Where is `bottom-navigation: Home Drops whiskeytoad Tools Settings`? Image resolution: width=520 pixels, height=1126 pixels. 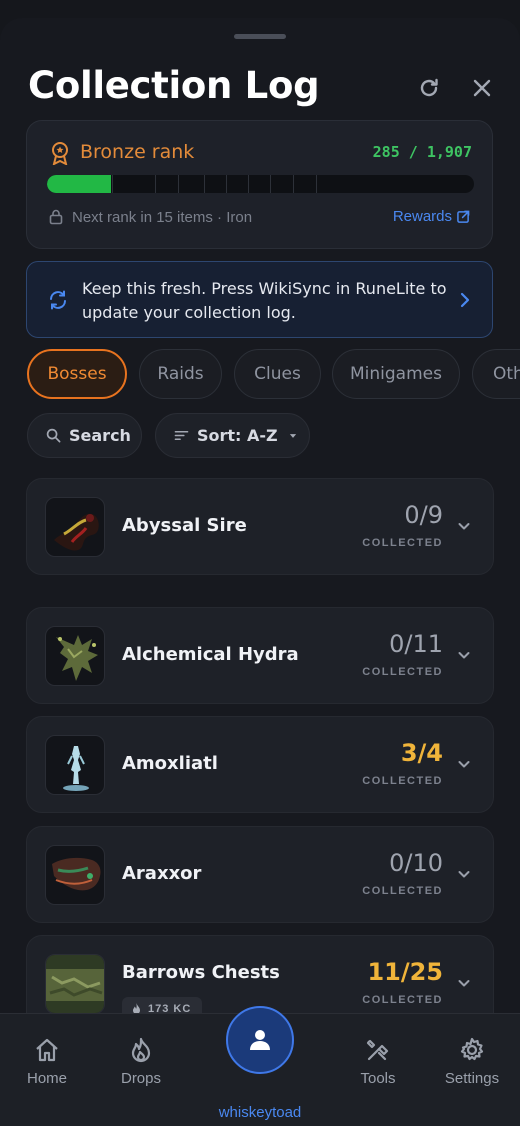
bottom-navigation: Home Drops whiskeytoad Tools Settings is located at coordinates (260, 1066).